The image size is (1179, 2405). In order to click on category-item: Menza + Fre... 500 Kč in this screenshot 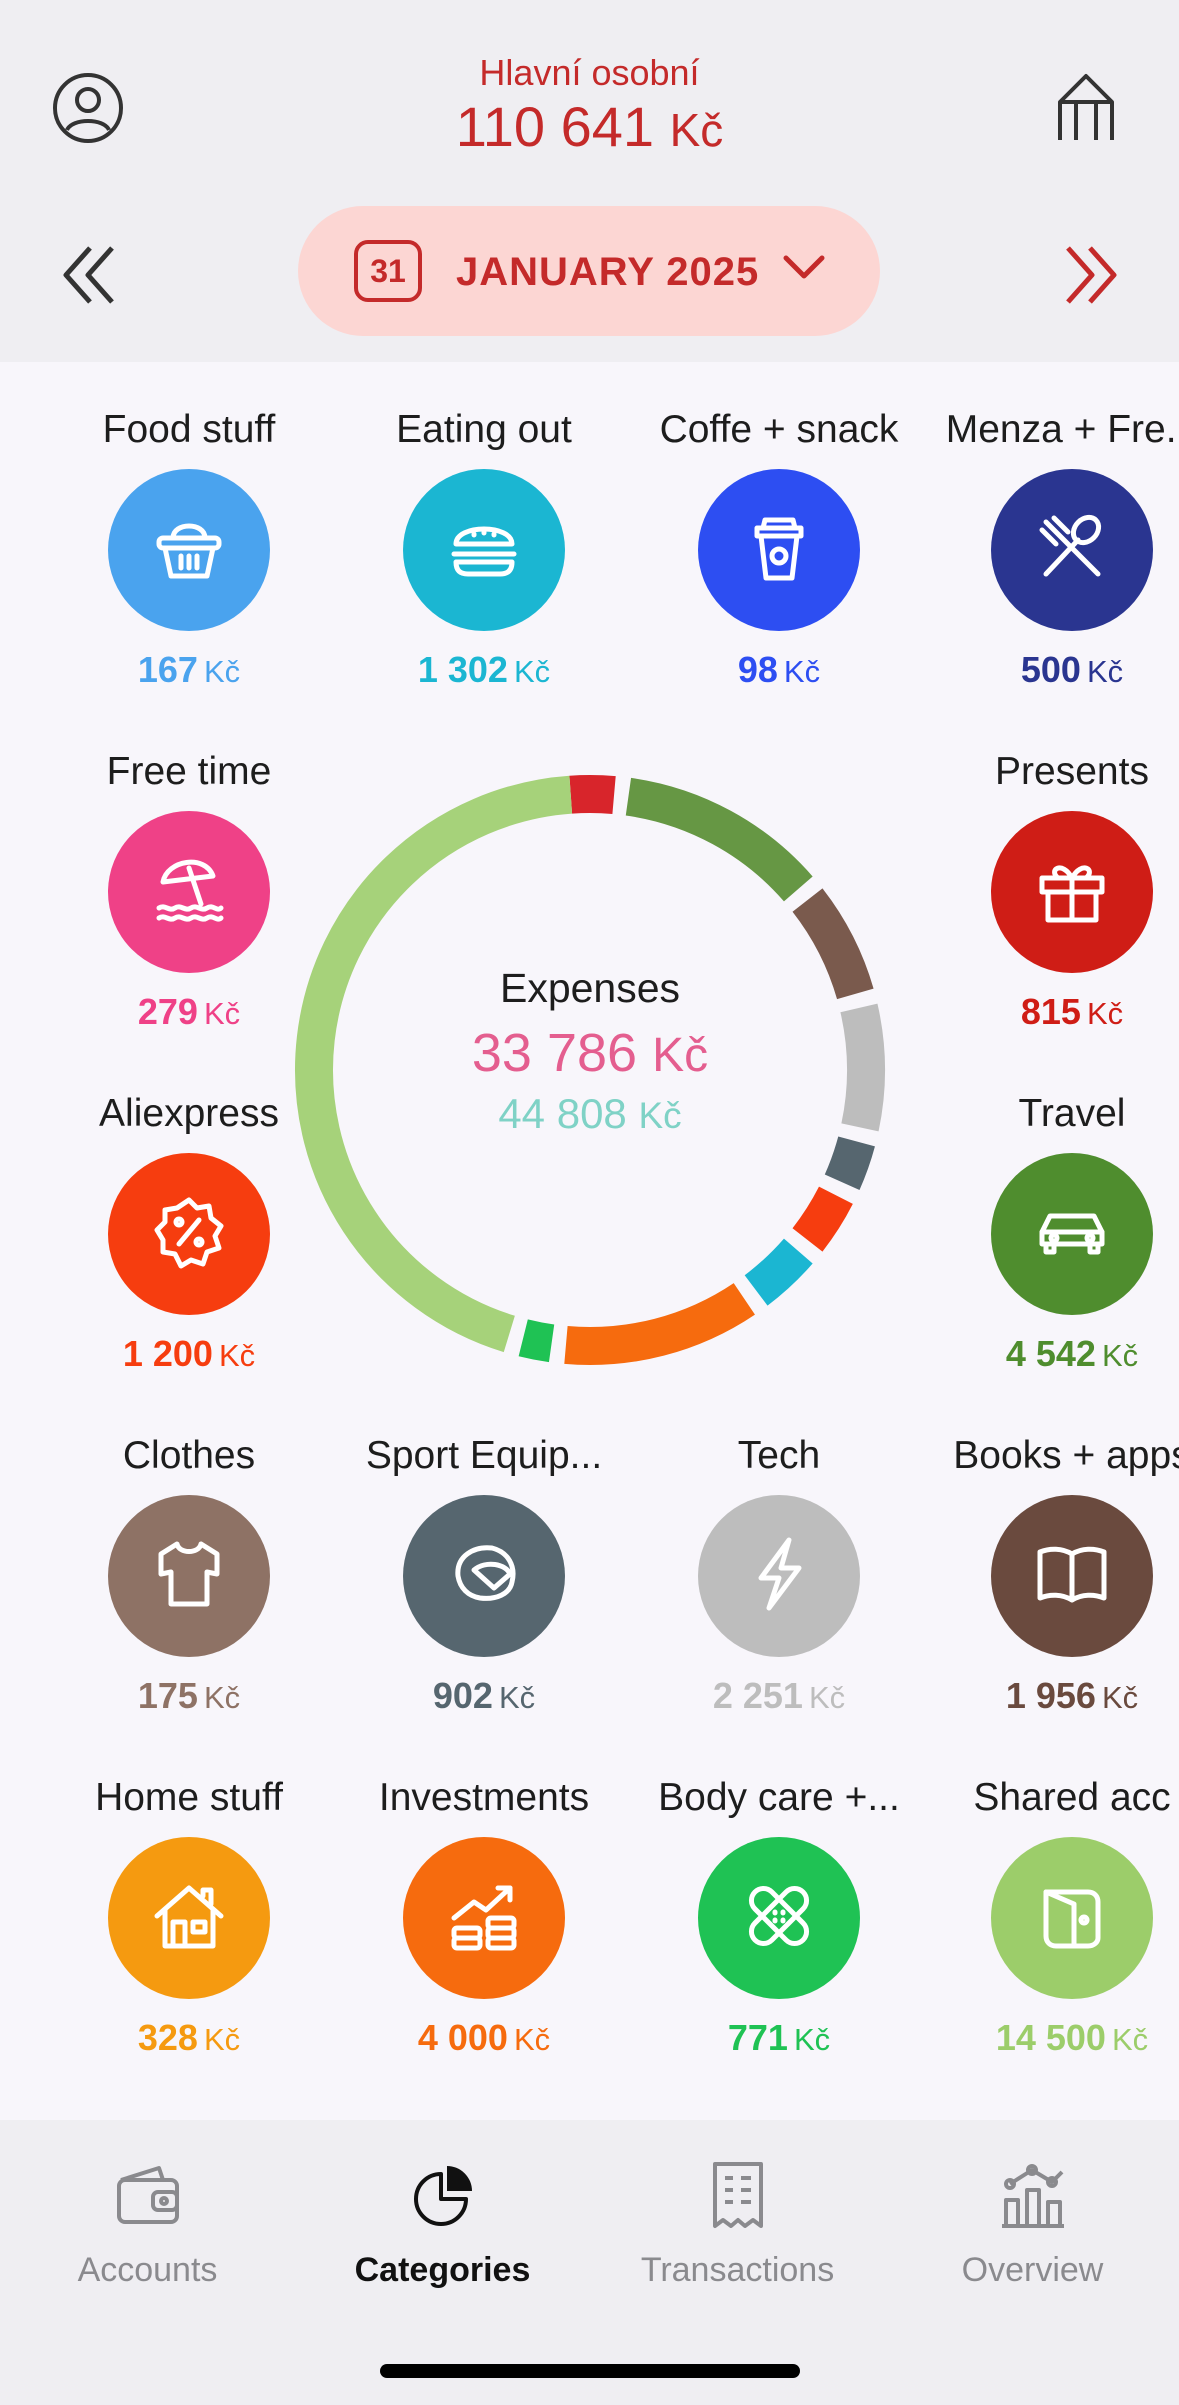, I will do `click(1052, 548)`.